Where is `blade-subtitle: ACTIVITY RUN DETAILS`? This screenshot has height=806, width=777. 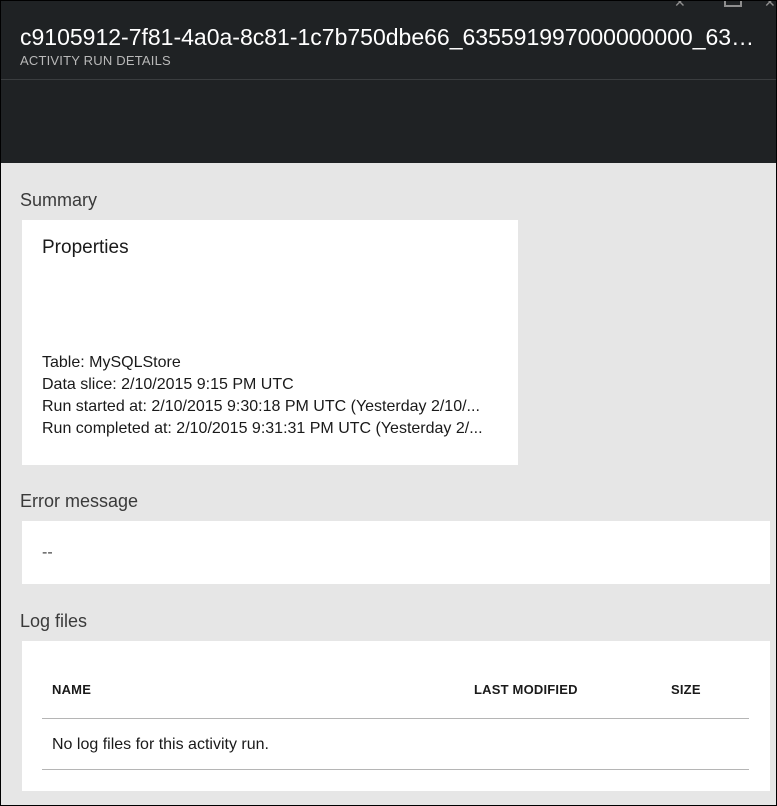
blade-subtitle: ACTIVITY RUN DETAILS is located at coordinates (95, 60).